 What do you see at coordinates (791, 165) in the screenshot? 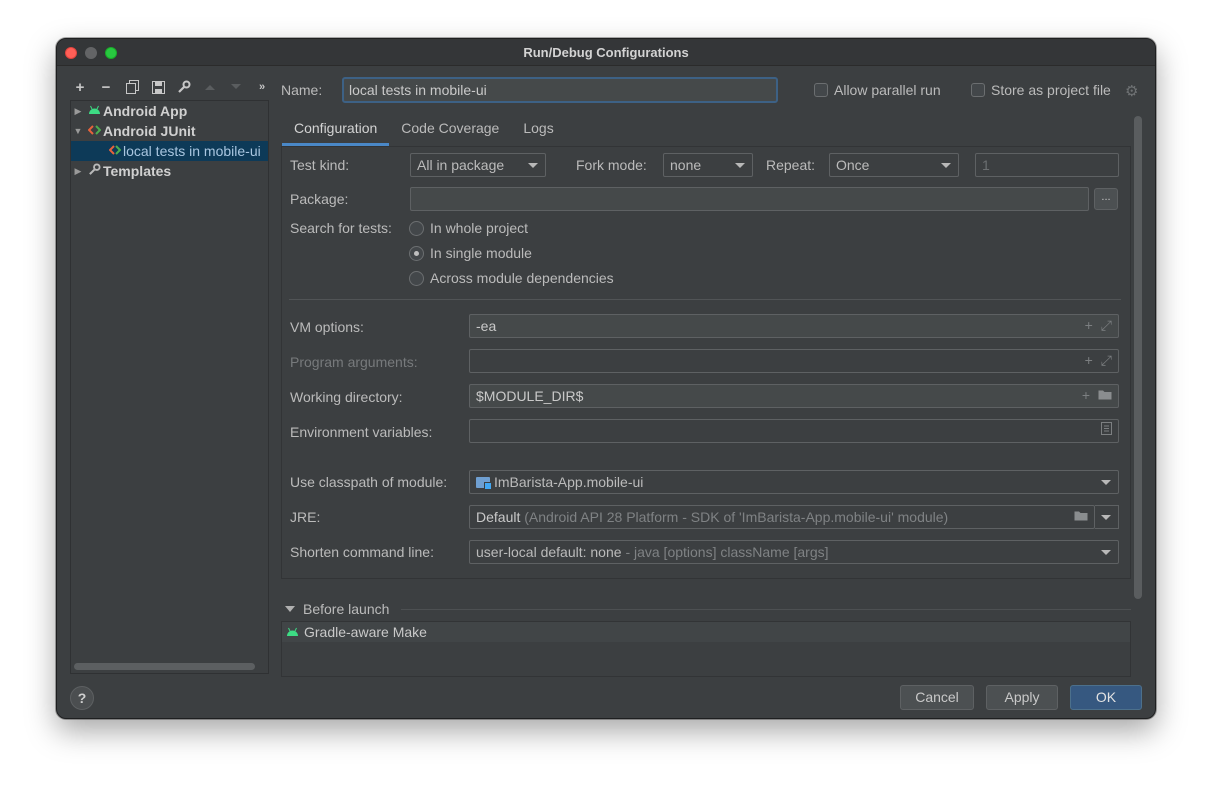
I see `repeat-label: Repeat:` at bounding box center [791, 165].